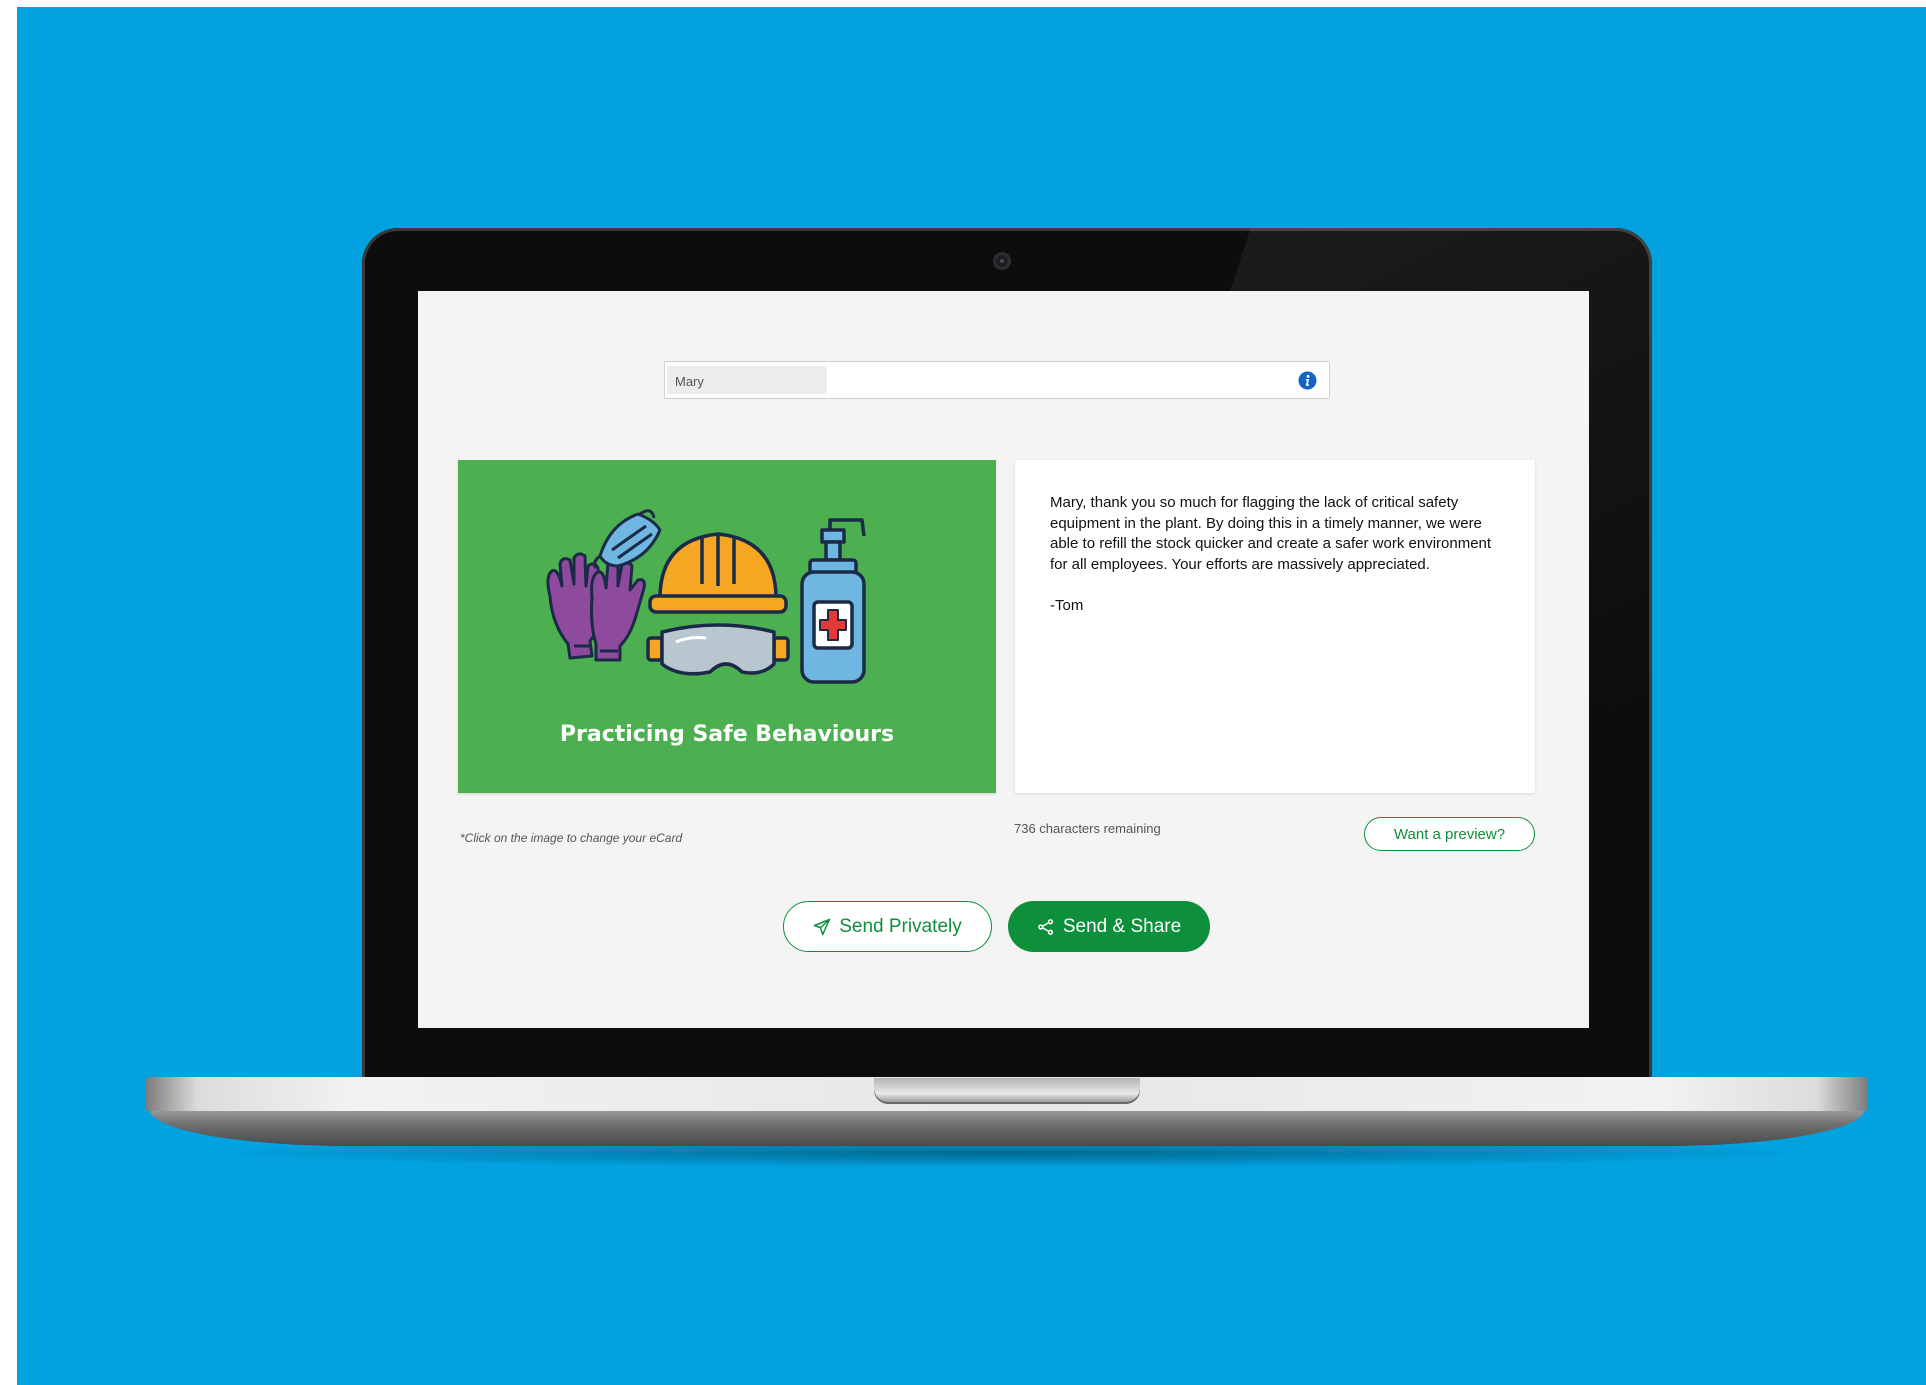  Describe the element at coordinates (571, 838) in the screenshot. I see `ecard-hint: *Click on the image to change your eCard` at that location.